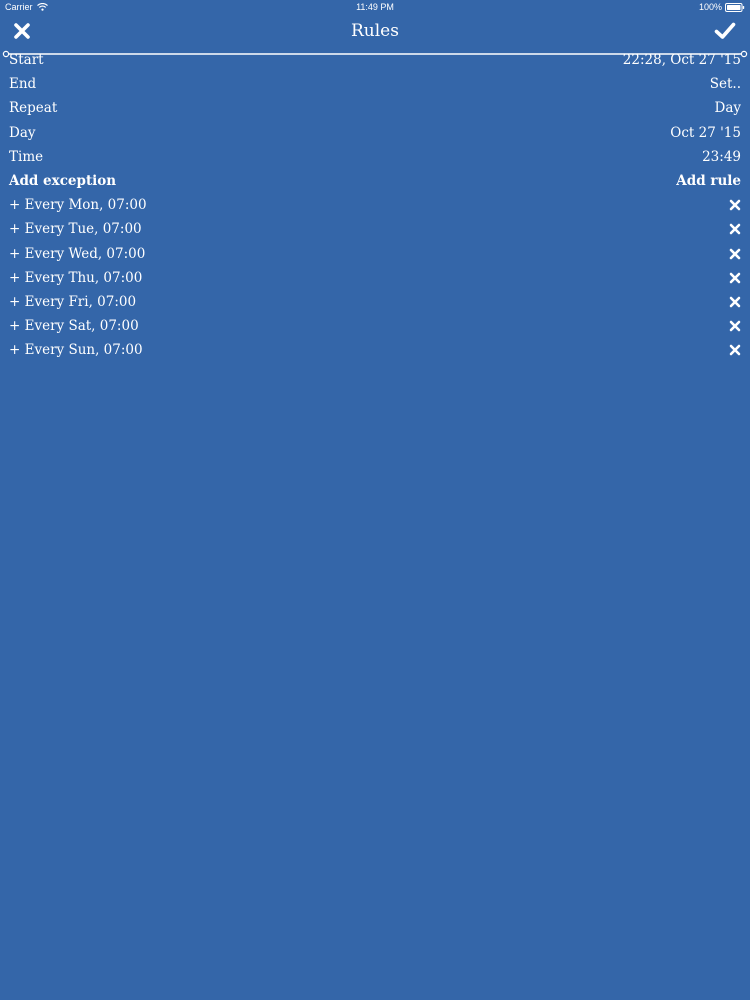 This screenshot has height=1000, width=750. I want to click on add-exception-button: Add exception, so click(62, 181).